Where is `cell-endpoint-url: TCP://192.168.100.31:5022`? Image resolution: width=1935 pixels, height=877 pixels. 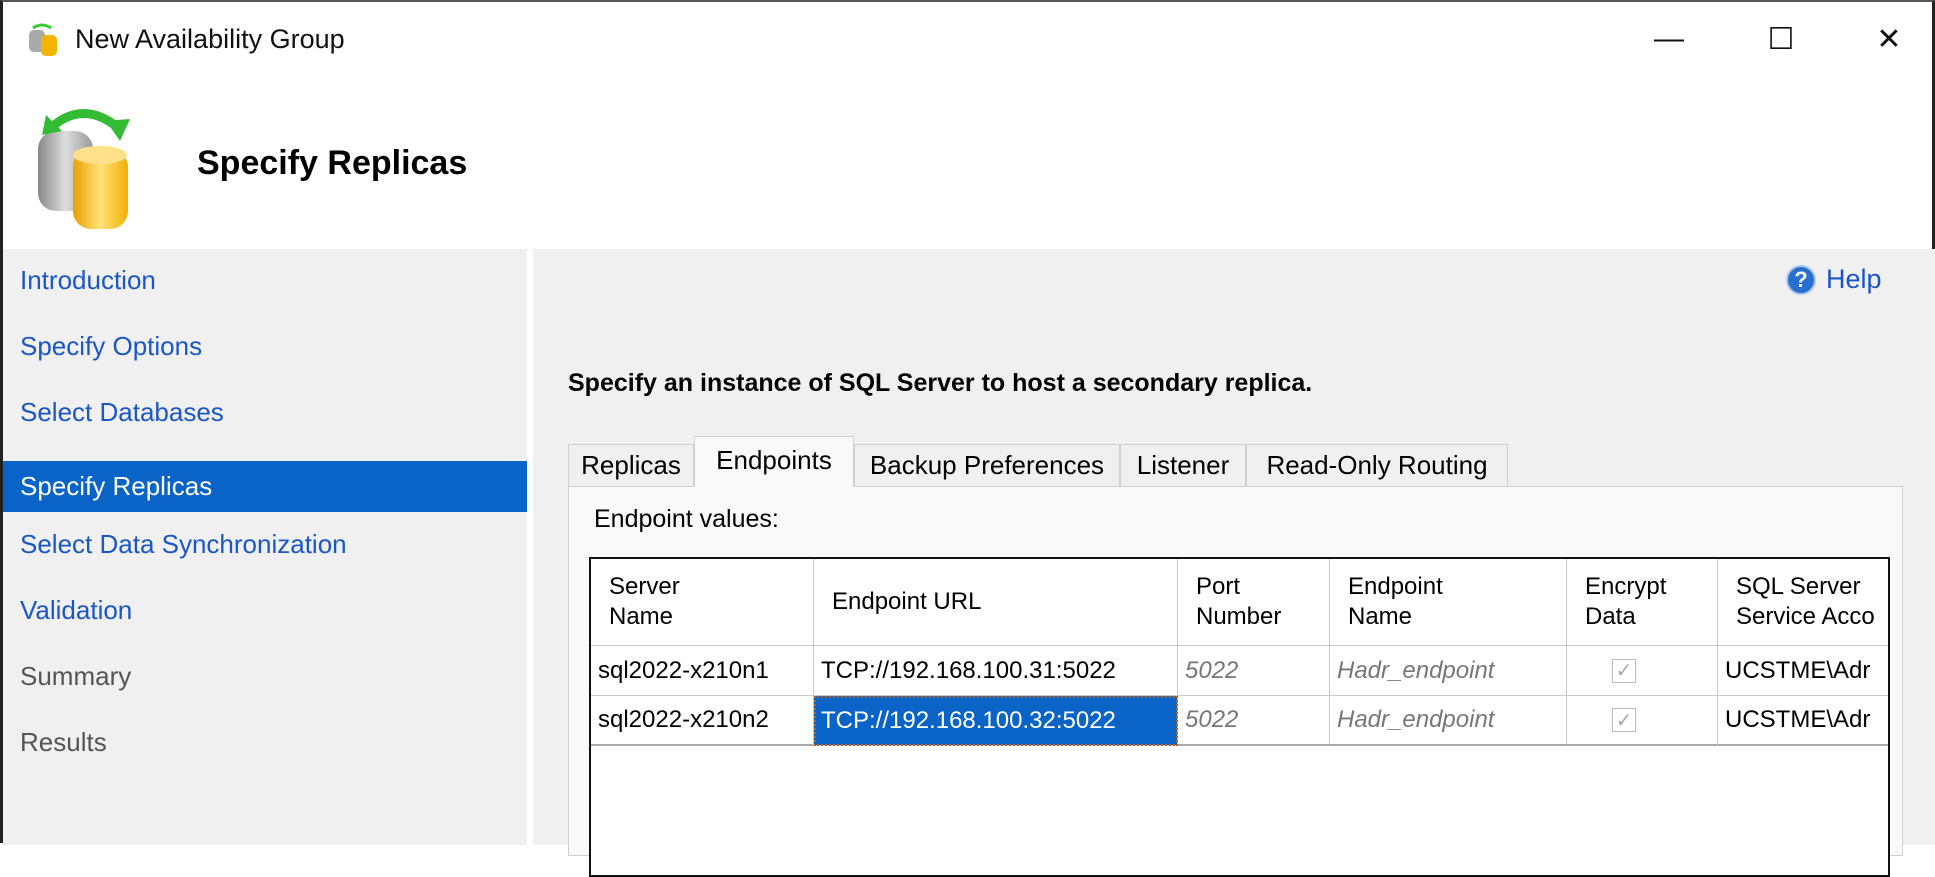 cell-endpoint-url: TCP://192.168.100.31:5022 is located at coordinates (996, 671).